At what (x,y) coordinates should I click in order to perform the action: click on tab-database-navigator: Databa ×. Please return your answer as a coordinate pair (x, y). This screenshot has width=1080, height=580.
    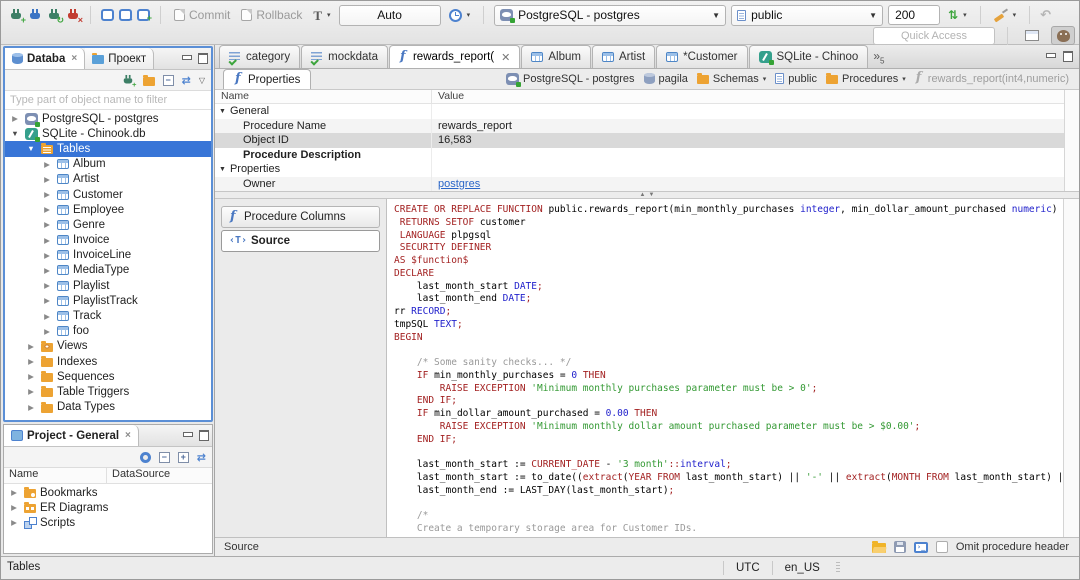
    Looking at the image, I should click on (45, 58).